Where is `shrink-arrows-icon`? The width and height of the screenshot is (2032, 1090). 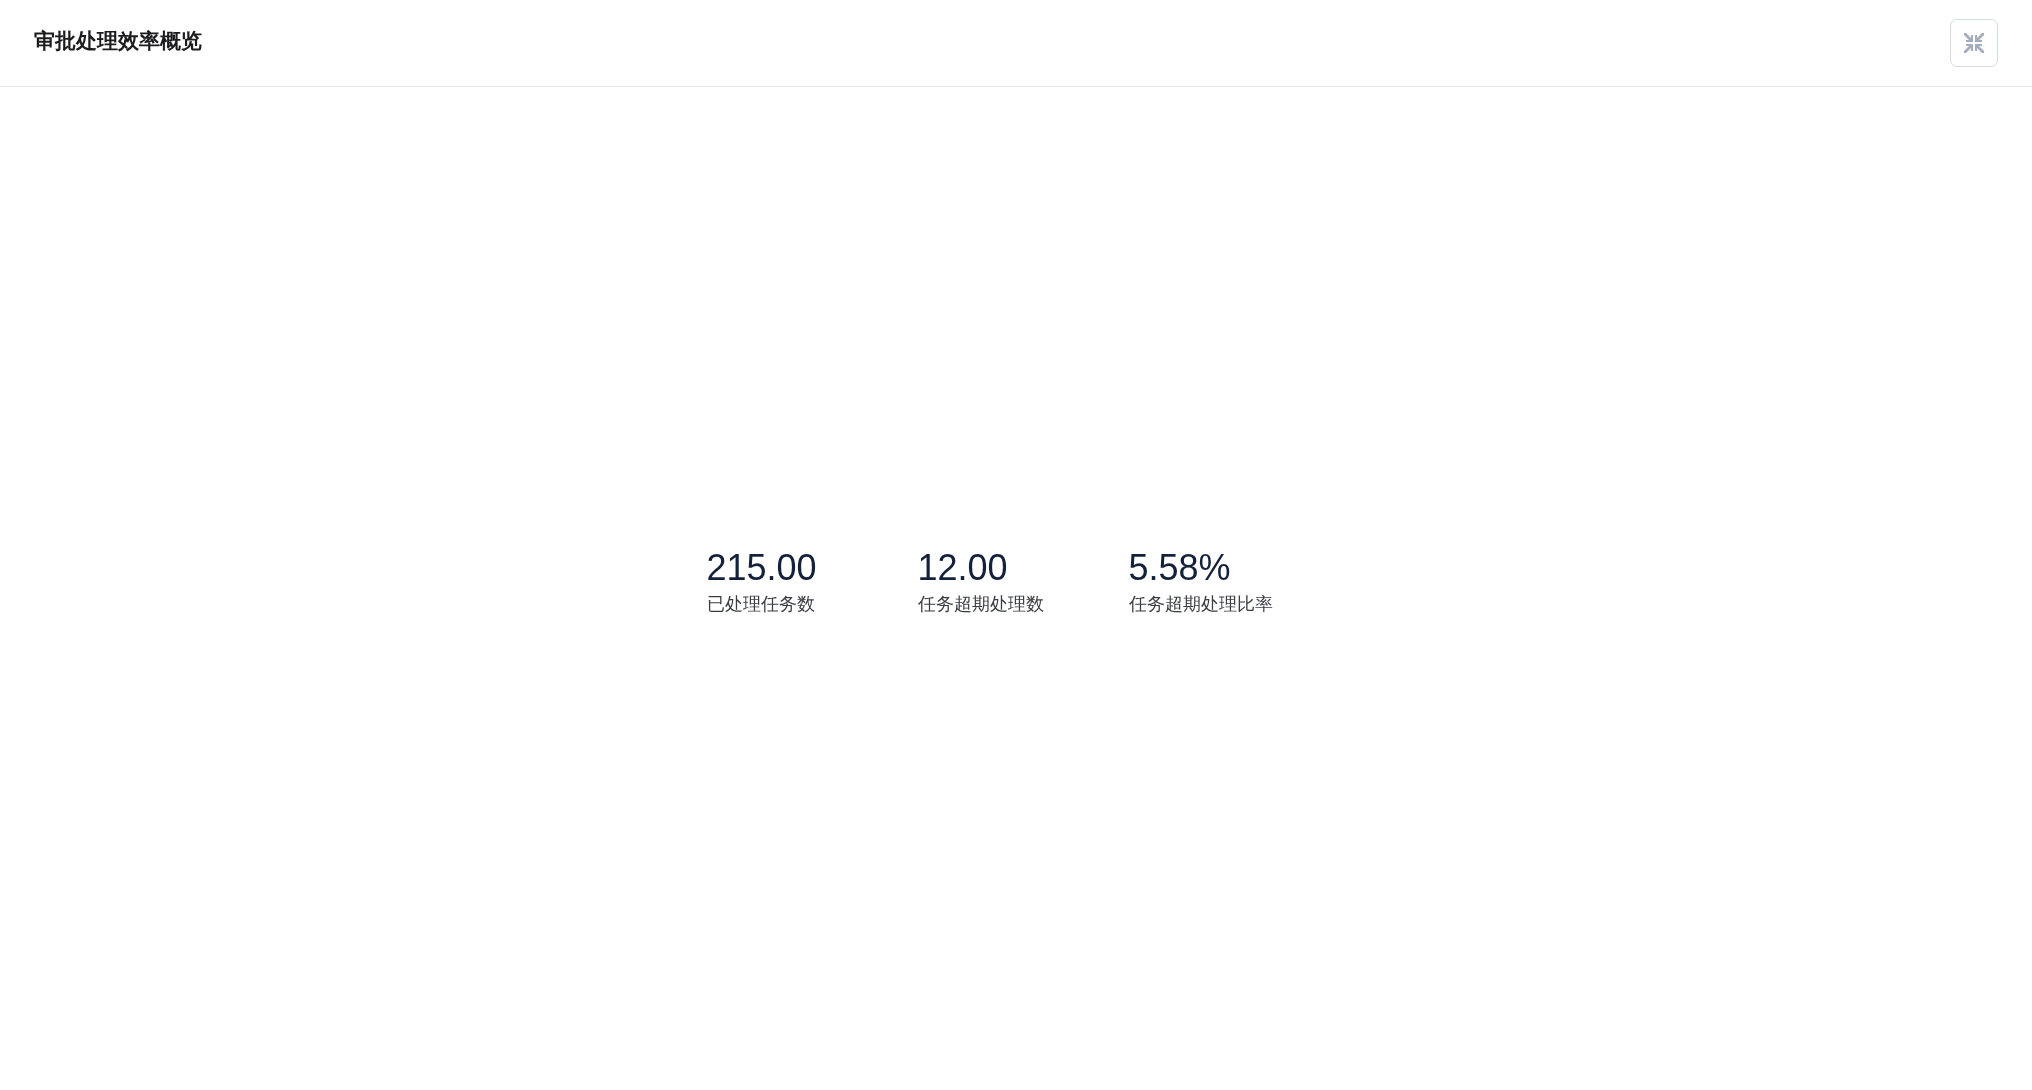 shrink-arrows-icon is located at coordinates (1974, 43).